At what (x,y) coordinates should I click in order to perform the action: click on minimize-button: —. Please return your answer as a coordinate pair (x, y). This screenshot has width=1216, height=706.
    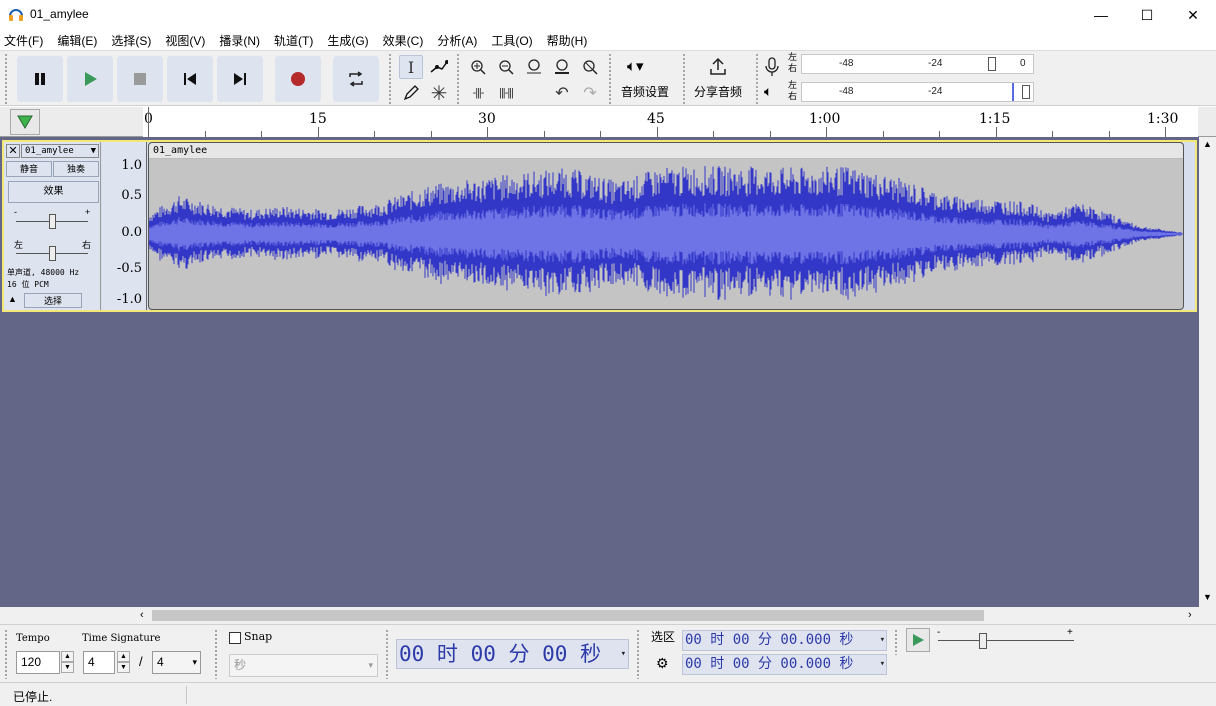
    Looking at the image, I should click on (1101, 15).